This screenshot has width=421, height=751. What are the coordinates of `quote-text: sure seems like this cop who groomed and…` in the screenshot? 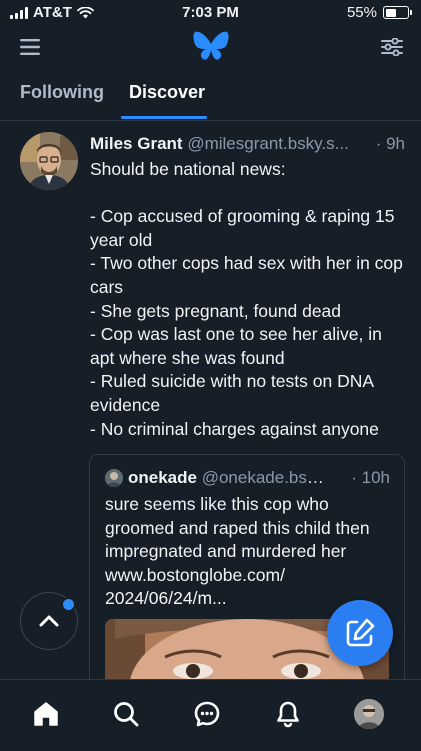 It's located at (237, 551).